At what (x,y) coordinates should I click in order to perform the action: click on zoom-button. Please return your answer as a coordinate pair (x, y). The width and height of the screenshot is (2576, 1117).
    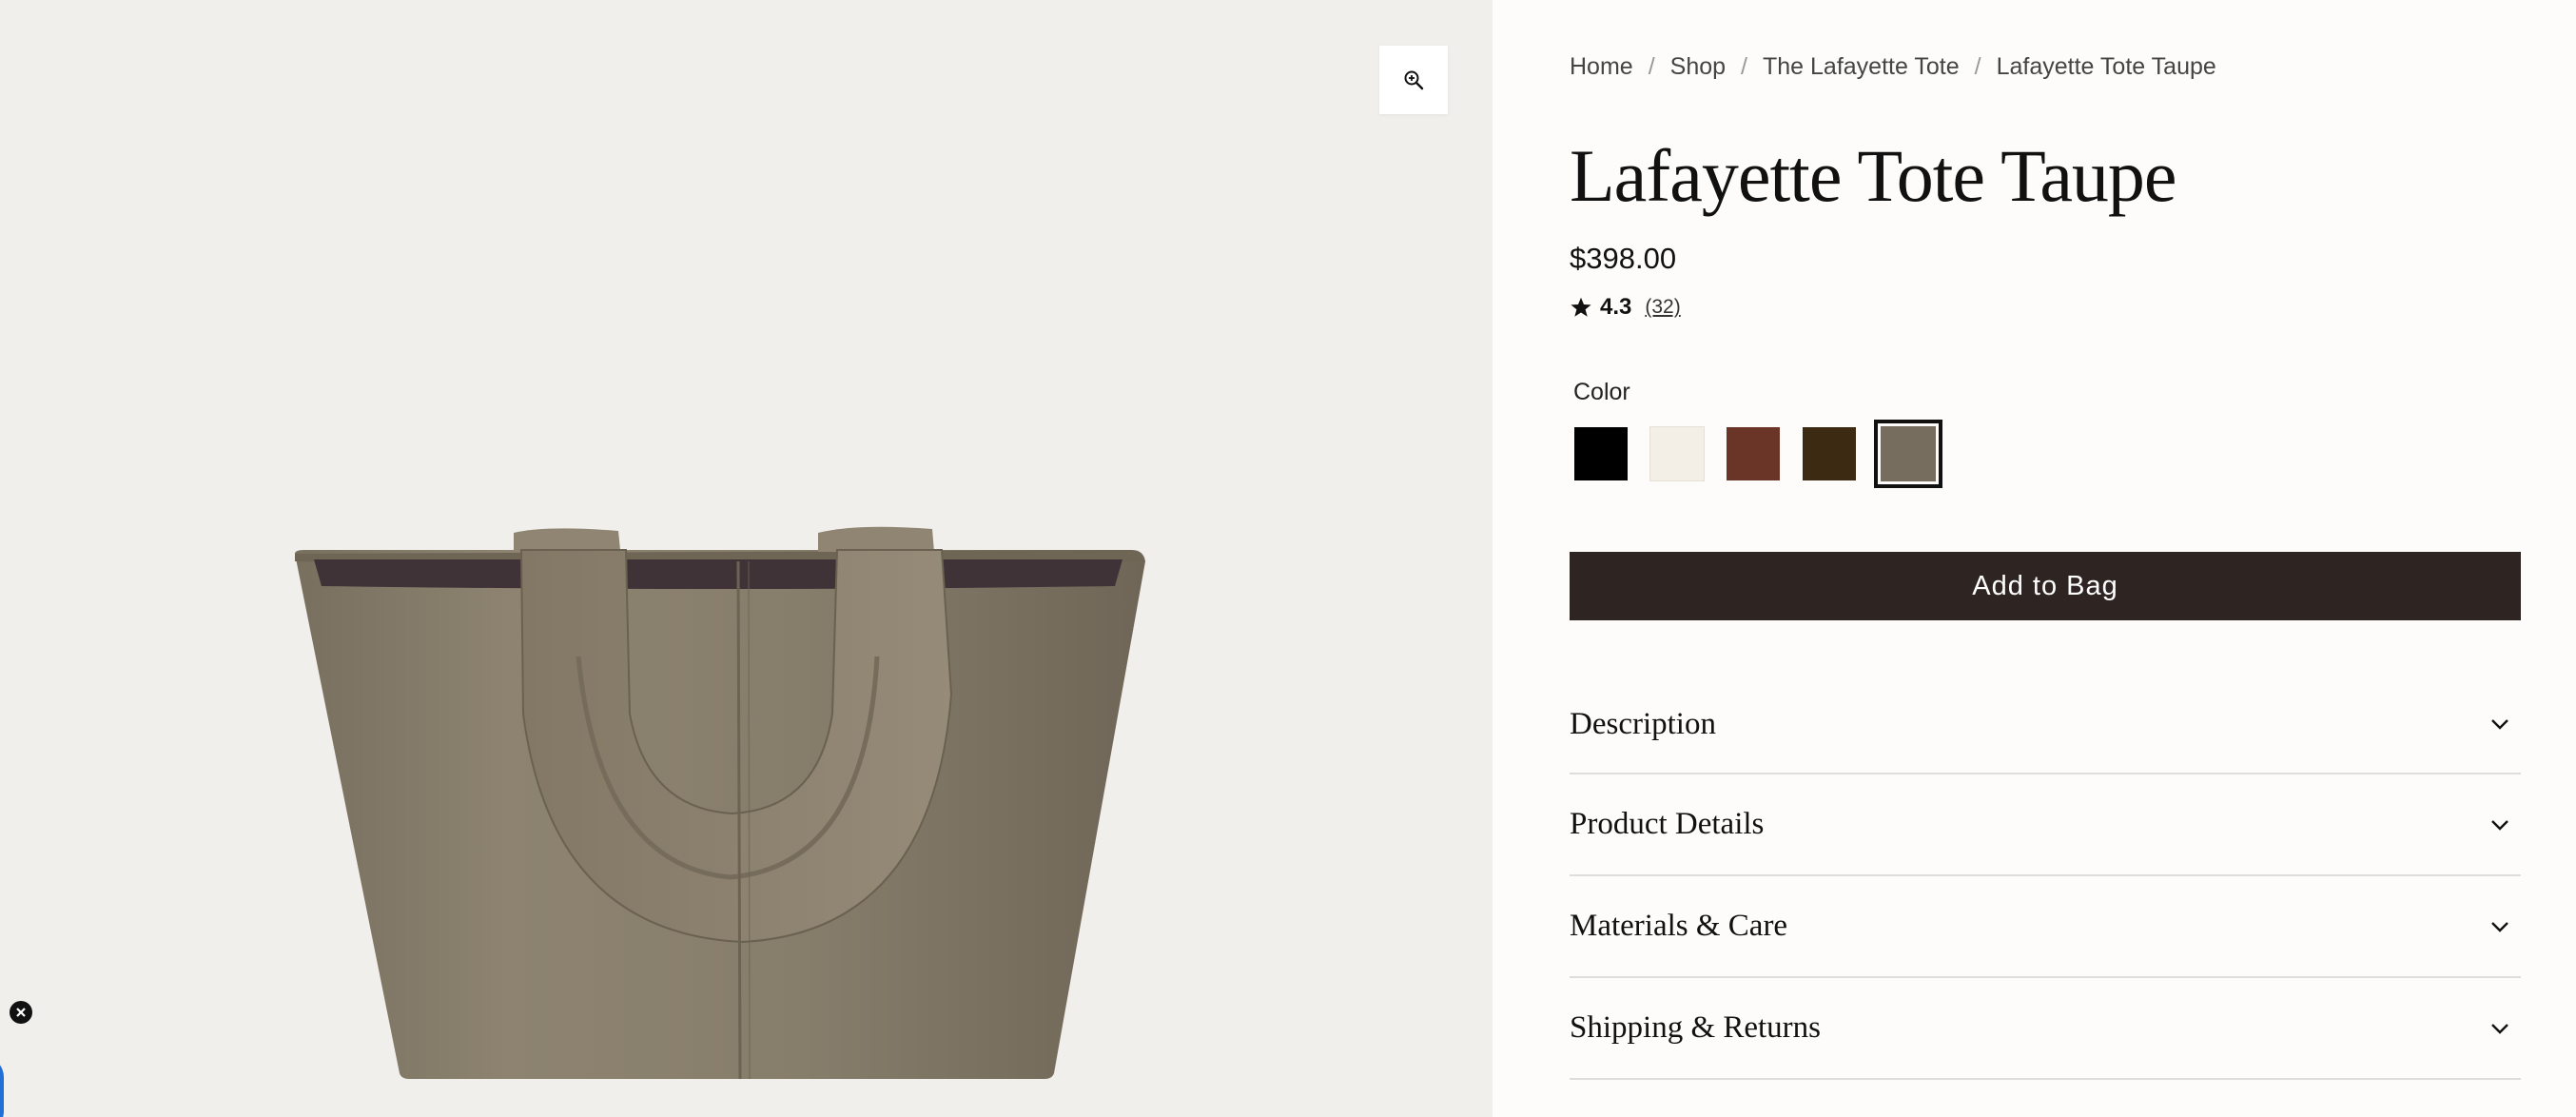
    Looking at the image, I should click on (1414, 80).